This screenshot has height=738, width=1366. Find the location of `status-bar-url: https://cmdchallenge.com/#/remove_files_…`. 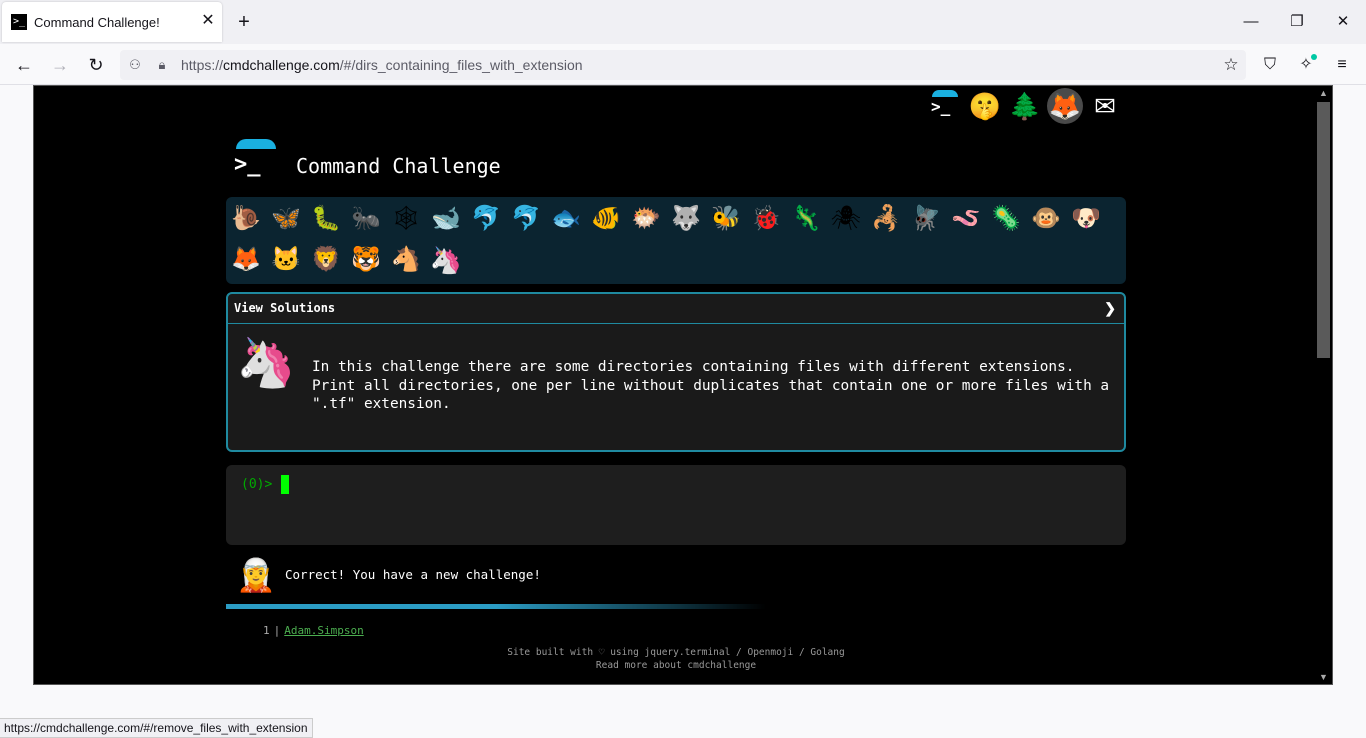

status-bar-url: https://cmdchallenge.com/#/remove_files_… is located at coordinates (156, 728).